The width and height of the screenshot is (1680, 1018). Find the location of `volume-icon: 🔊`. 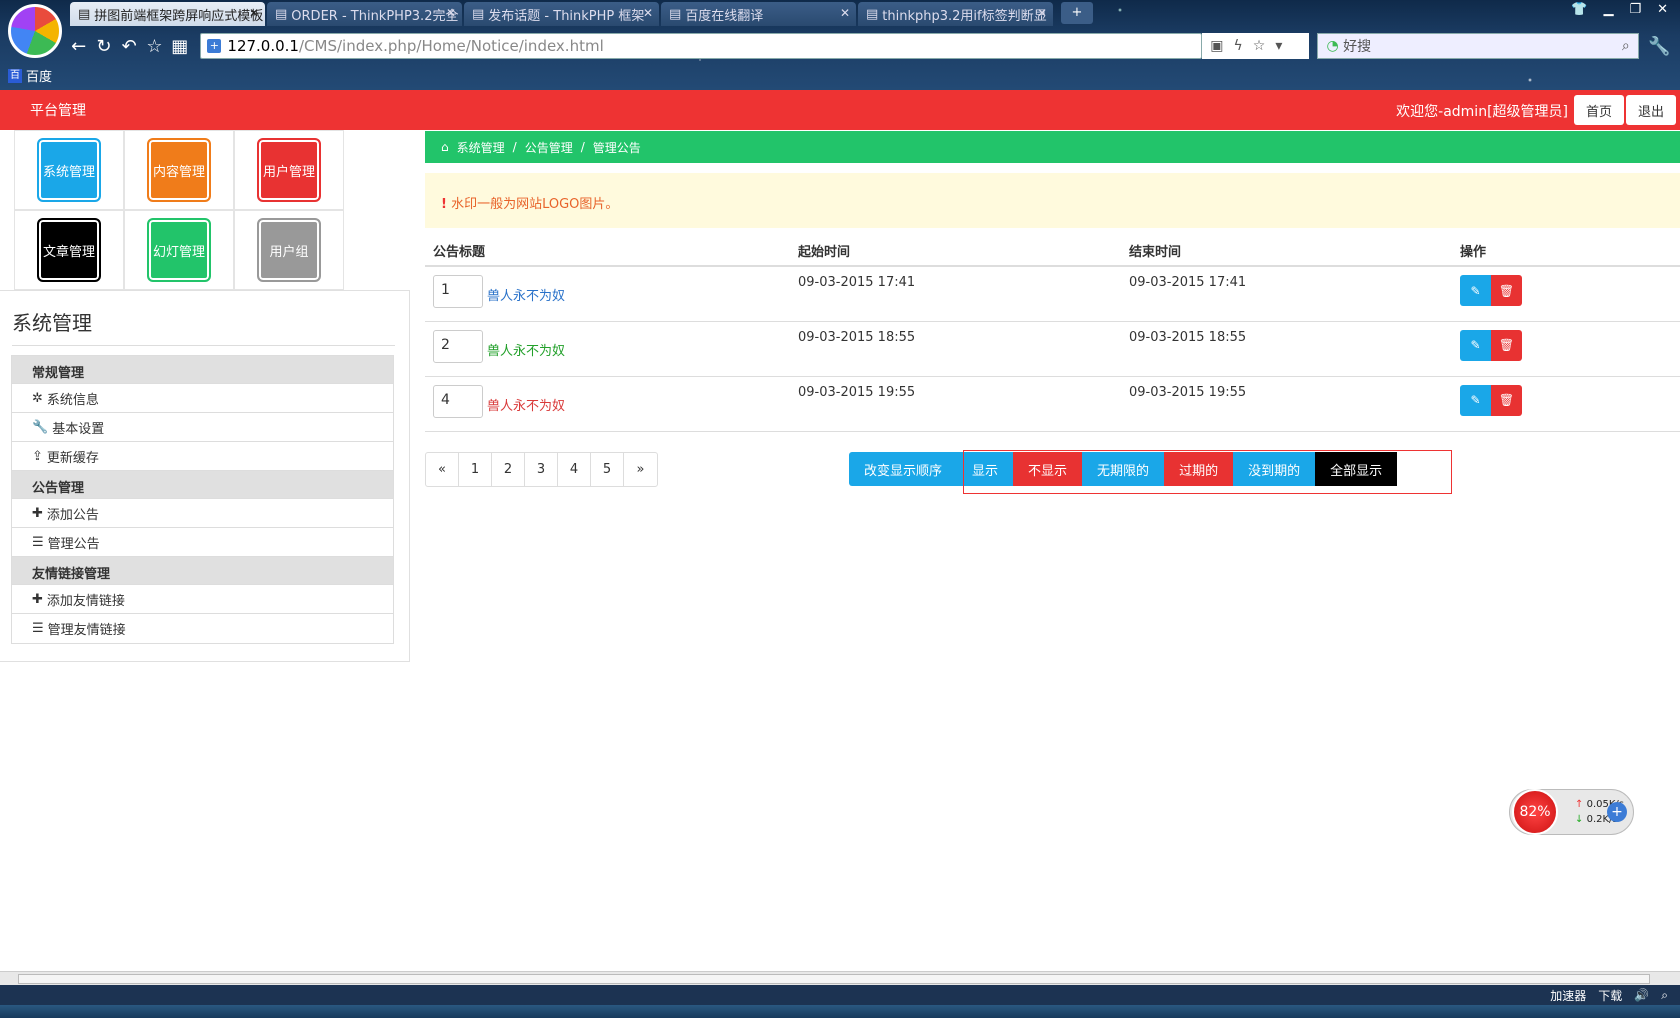

volume-icon: 🔊 is located at coordinates (1641, 995).